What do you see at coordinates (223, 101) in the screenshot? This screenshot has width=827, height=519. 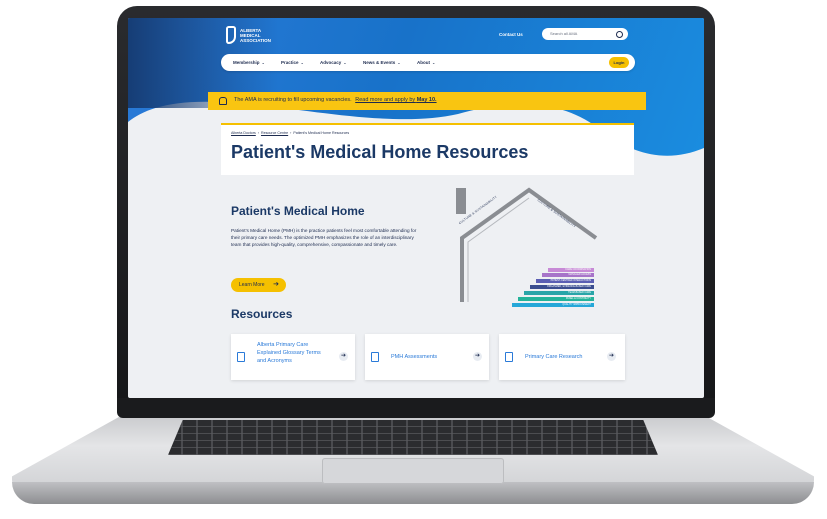 I see `bell-icon` at bounding box center [223, 101].